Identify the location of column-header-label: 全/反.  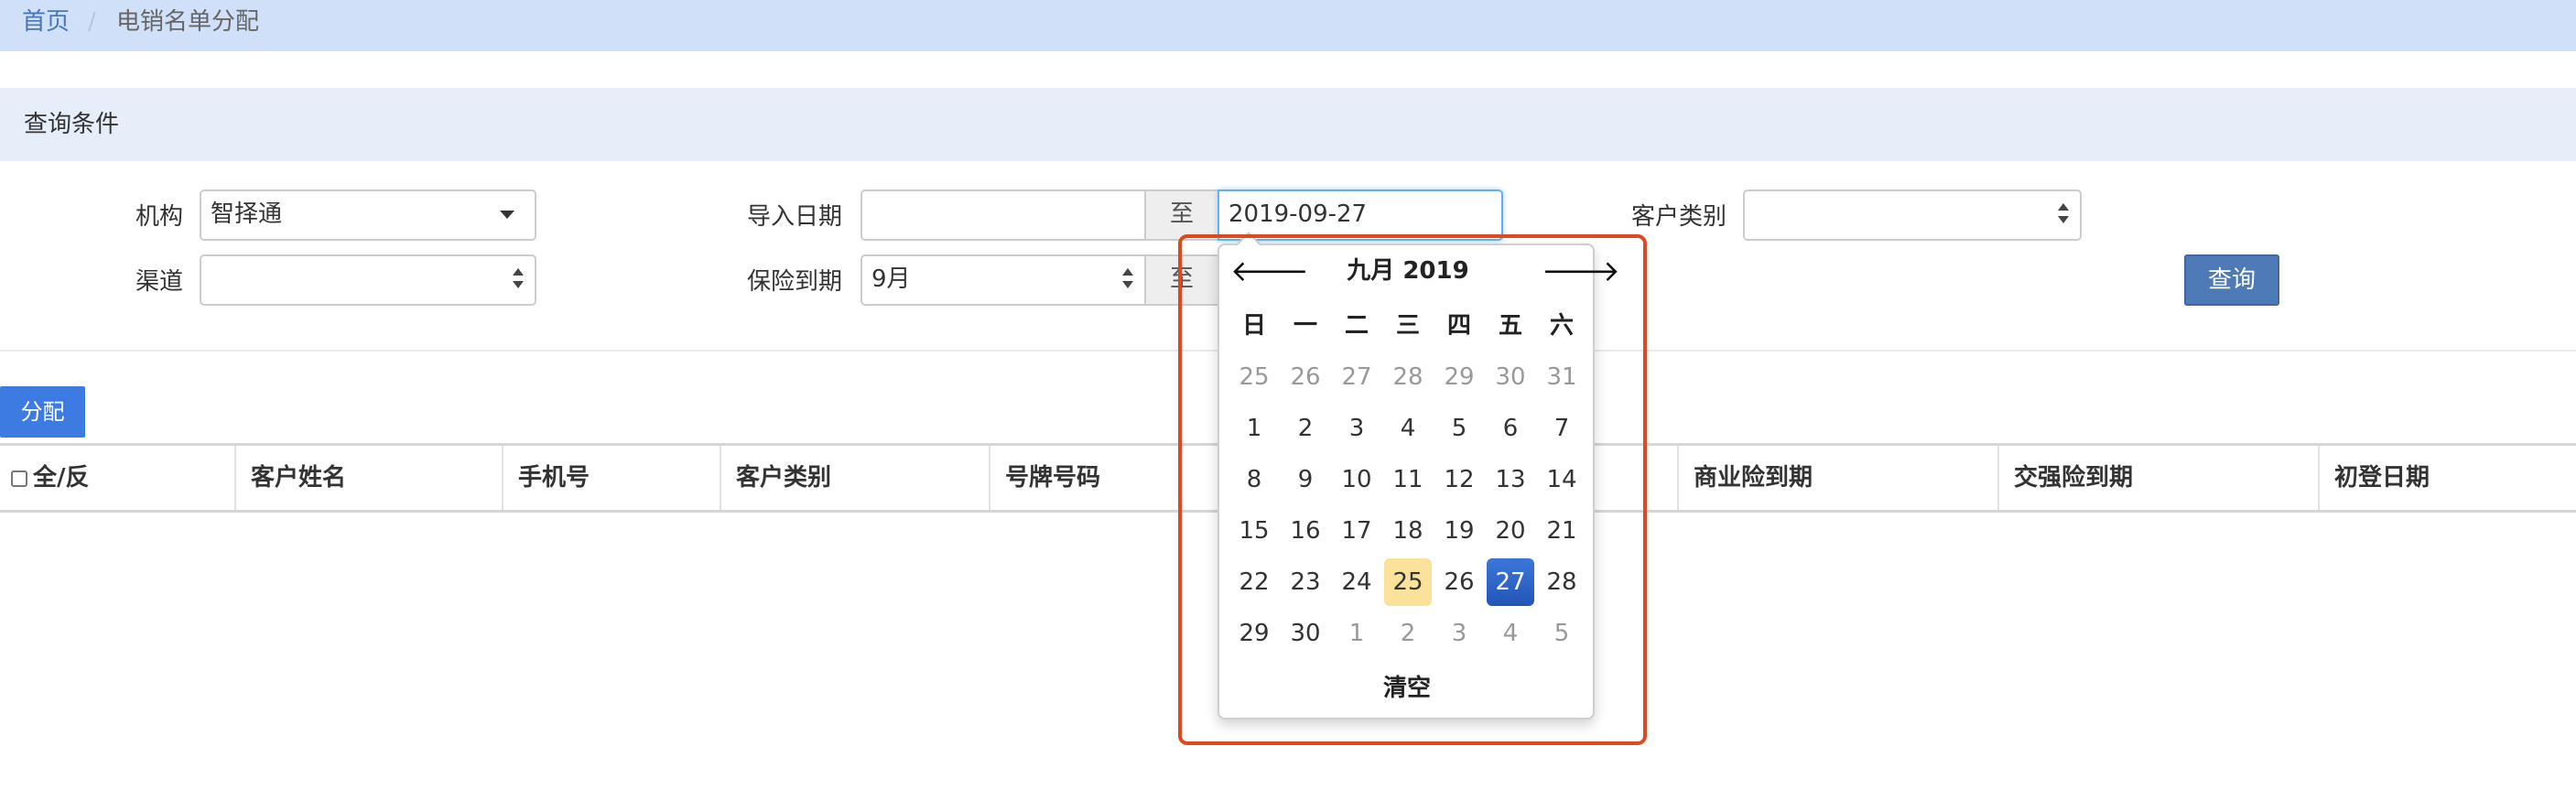
(62, 478).